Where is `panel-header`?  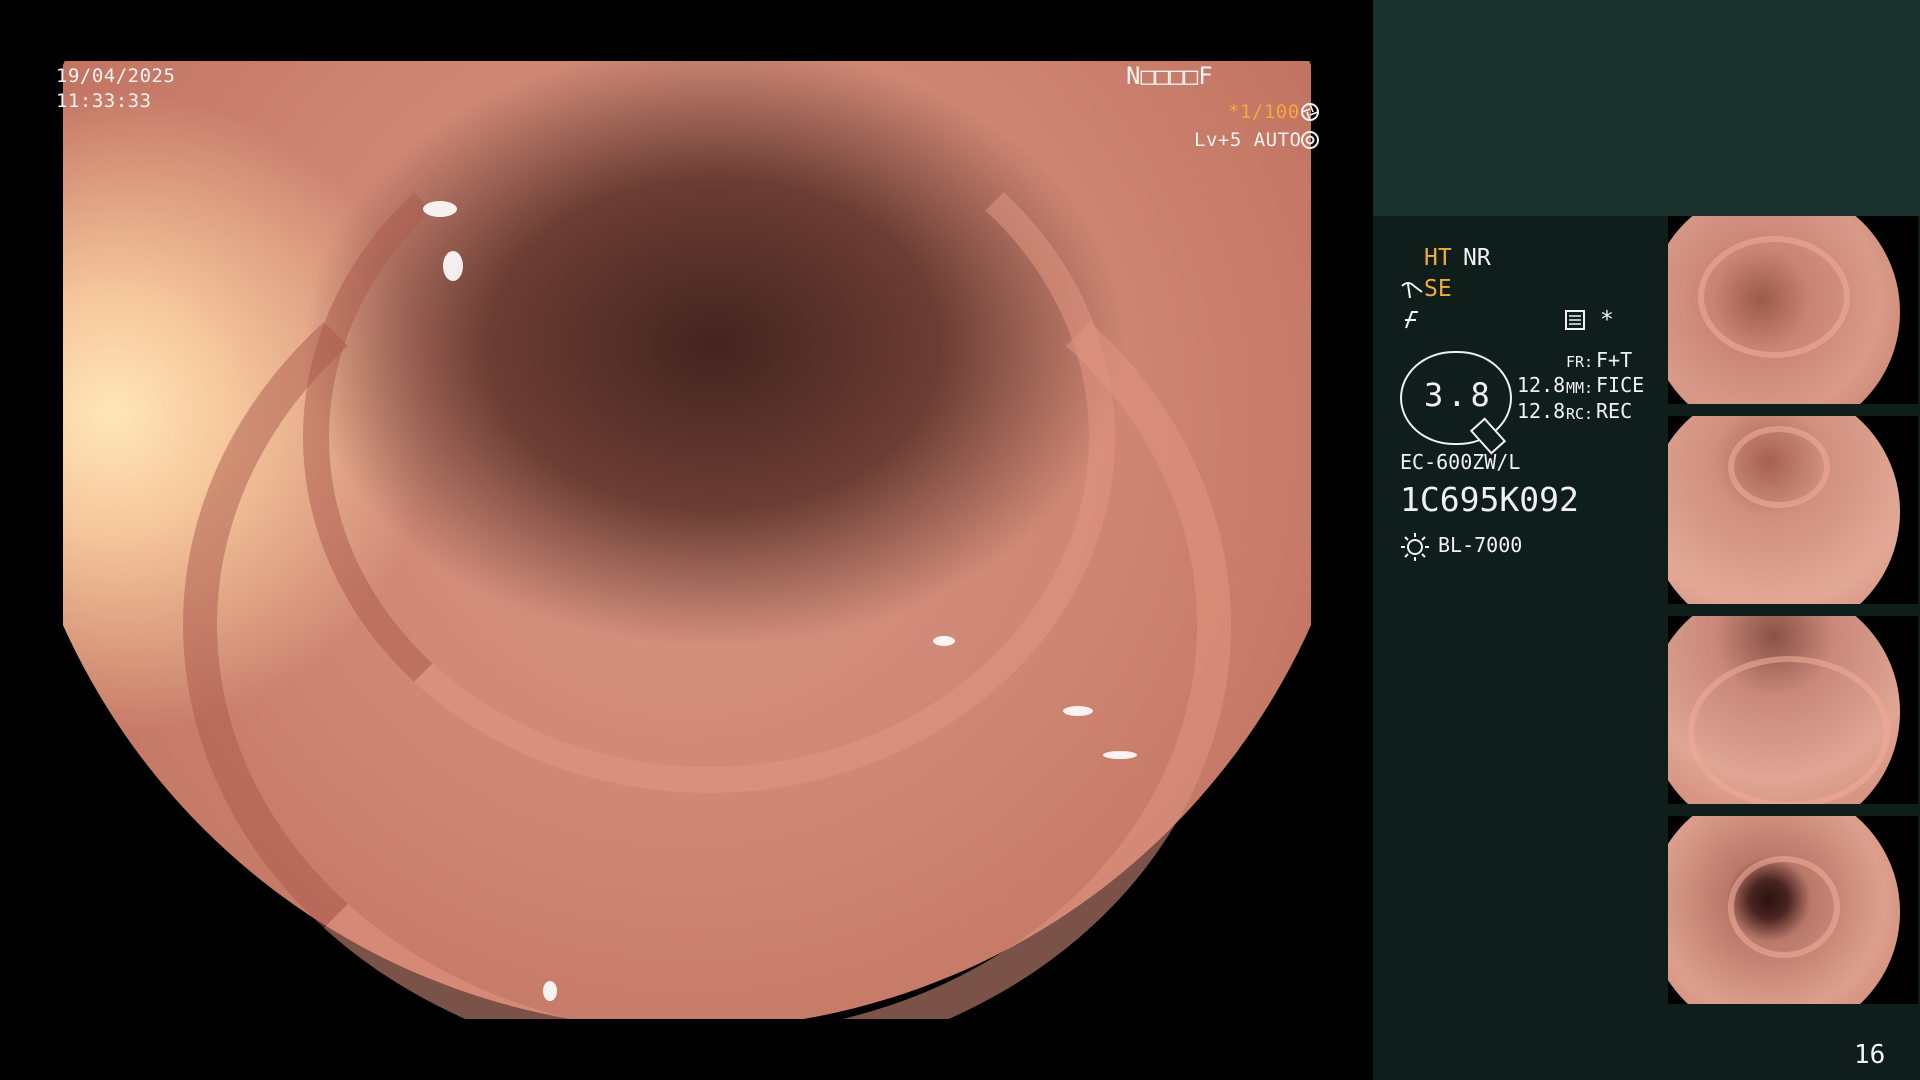 panel-header is located at coordinates (1646, 108).